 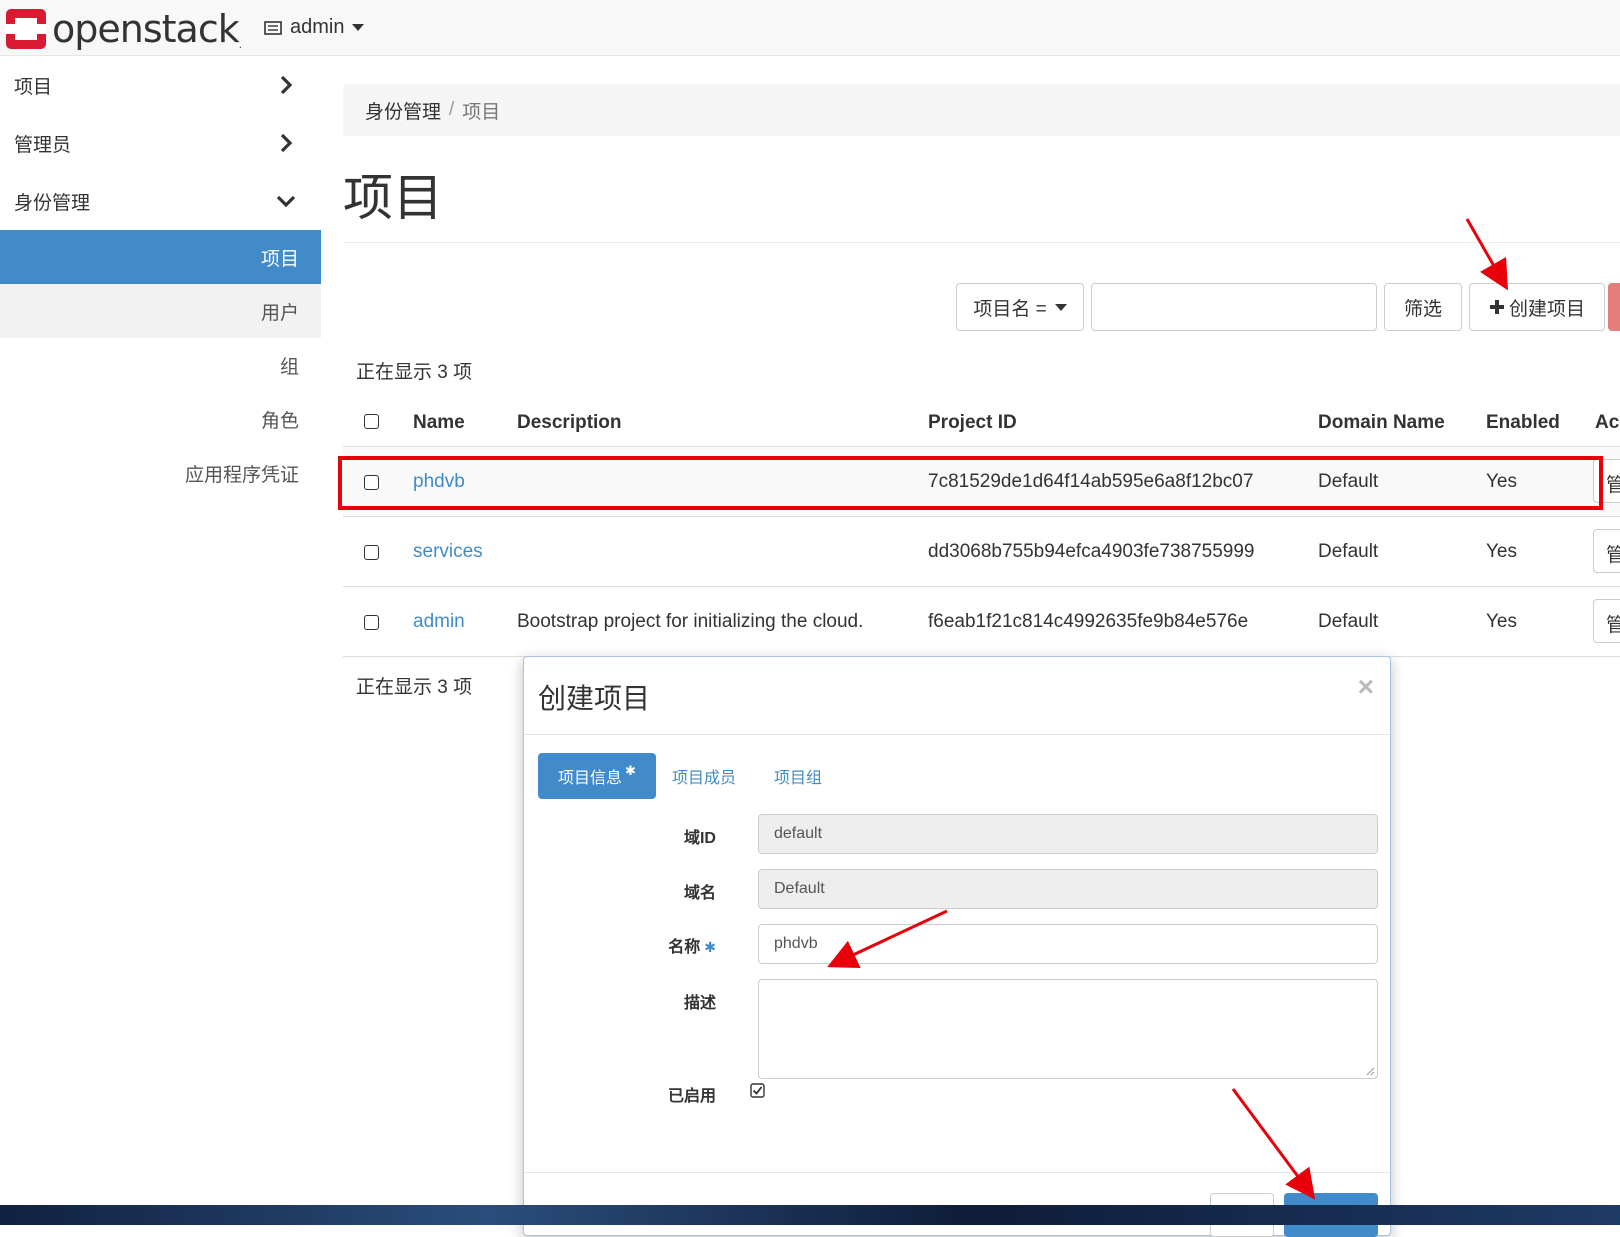 What do you see at coordinates (757, 1090) in the screenshot?
I see `enabled-checkbox` at bounding box center [757, 1090].